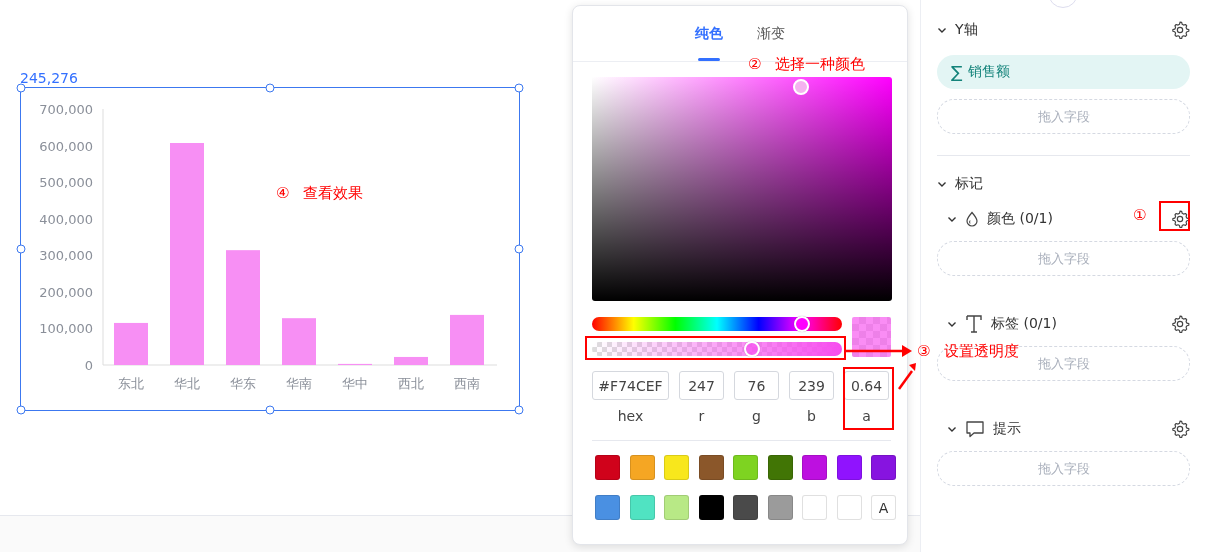 This screenshot has width=1206, height=552. Describe the element at coordinates (1140, 215) in the screenshot. I see `step-number: ①` at that location.